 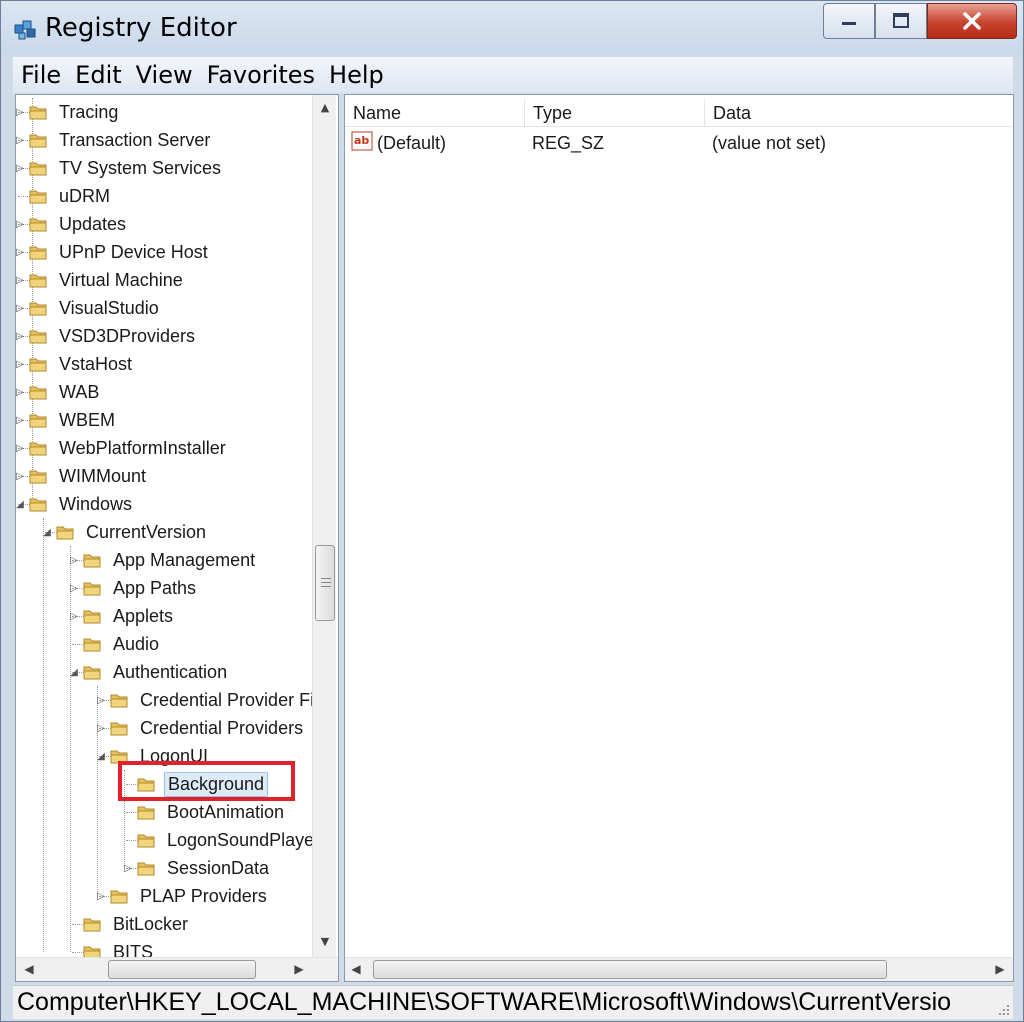 I want to click on tree-item: Audio, so click(x=122, y=644).